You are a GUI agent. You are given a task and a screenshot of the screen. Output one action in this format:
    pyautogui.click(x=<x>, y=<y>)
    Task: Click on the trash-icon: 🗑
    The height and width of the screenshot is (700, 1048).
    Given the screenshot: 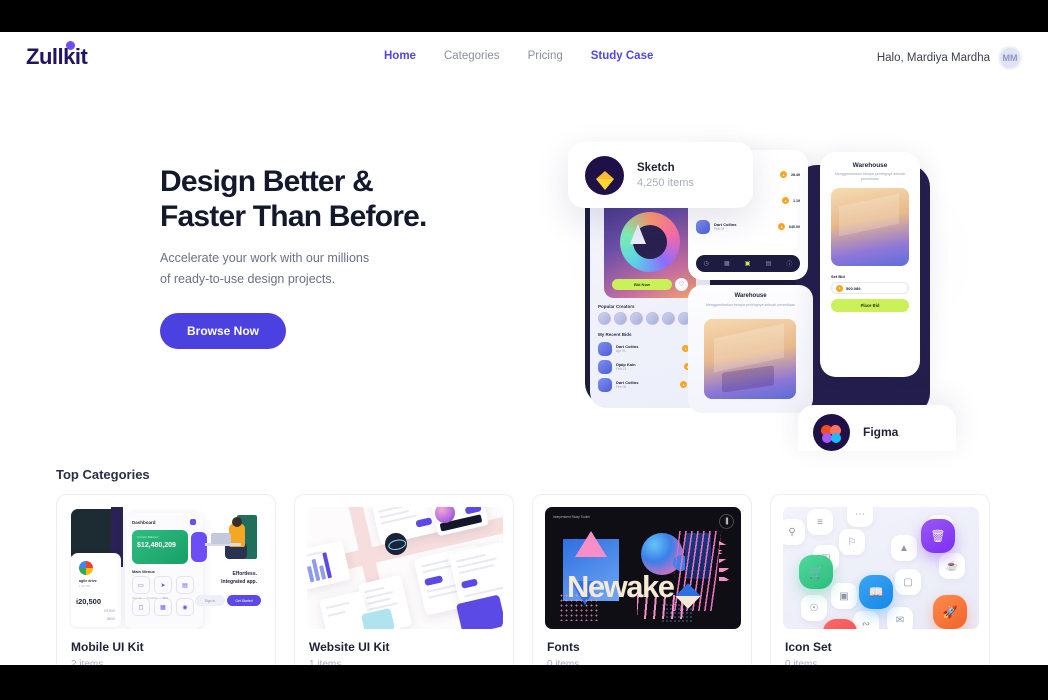 What is the action you would take?
    pyautogui.click(x=938, y=536)
    